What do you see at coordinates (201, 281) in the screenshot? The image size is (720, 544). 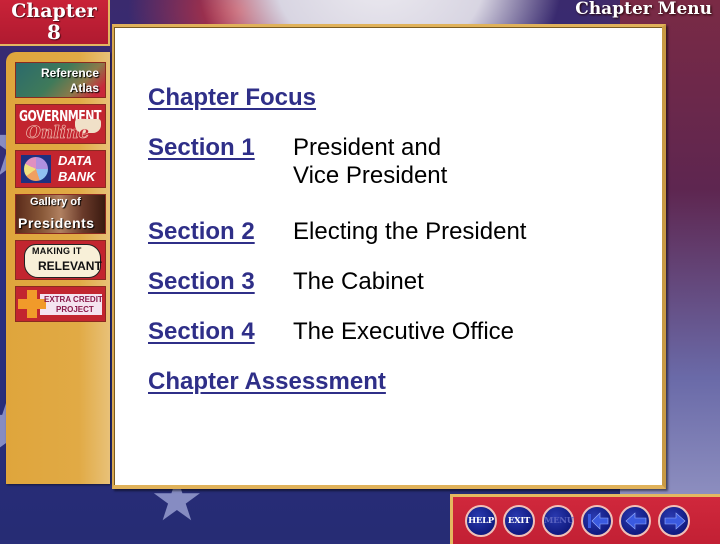 I see `section-3-link: Section 3` at bounding box center [201, 281].